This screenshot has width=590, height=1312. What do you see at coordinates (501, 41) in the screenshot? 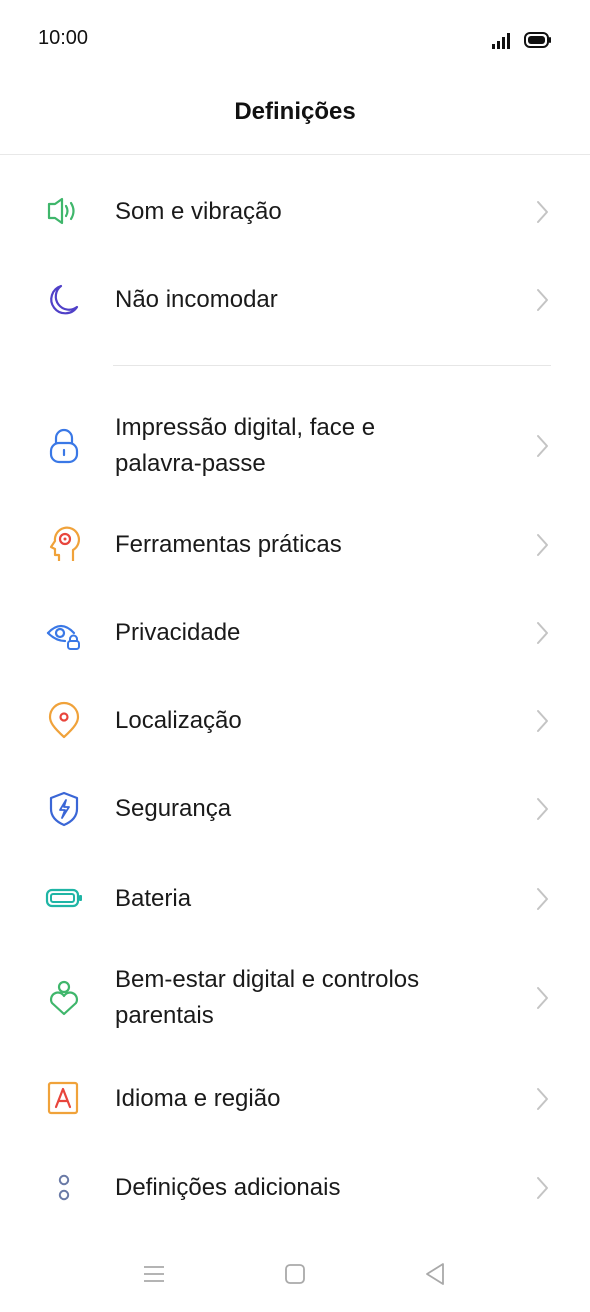
I see `signal-icon` at bounding box center [501, 41].